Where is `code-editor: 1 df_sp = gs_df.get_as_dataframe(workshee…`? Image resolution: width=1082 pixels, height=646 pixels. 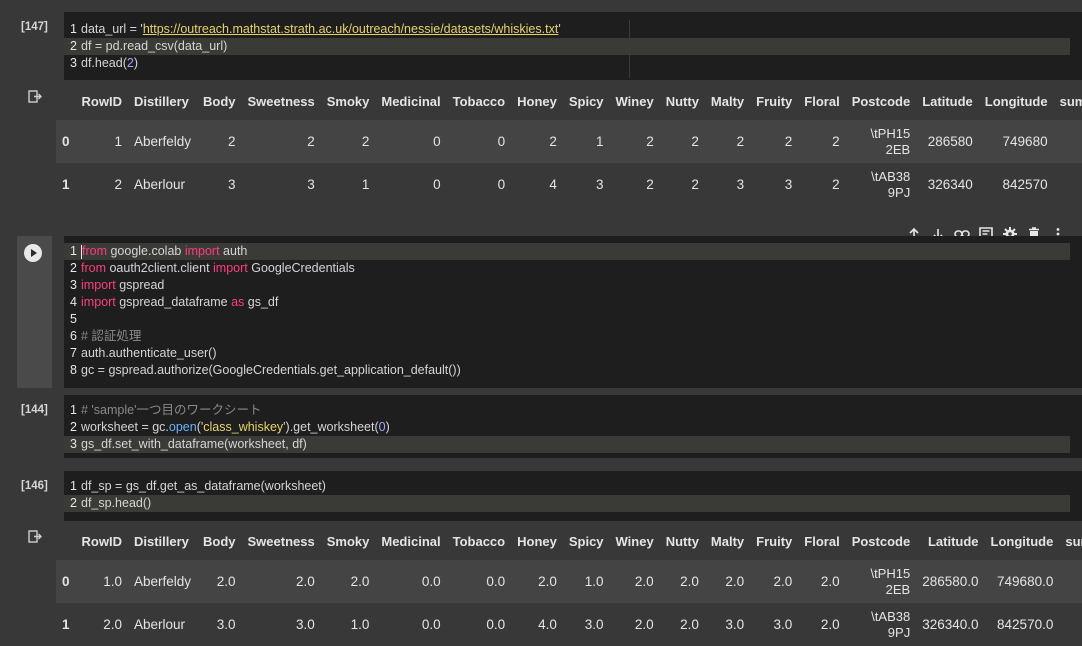 code-editor: 1 df_sp = gs_df.get_as_dataframe(workshee… is located at coordinates (573, 496).